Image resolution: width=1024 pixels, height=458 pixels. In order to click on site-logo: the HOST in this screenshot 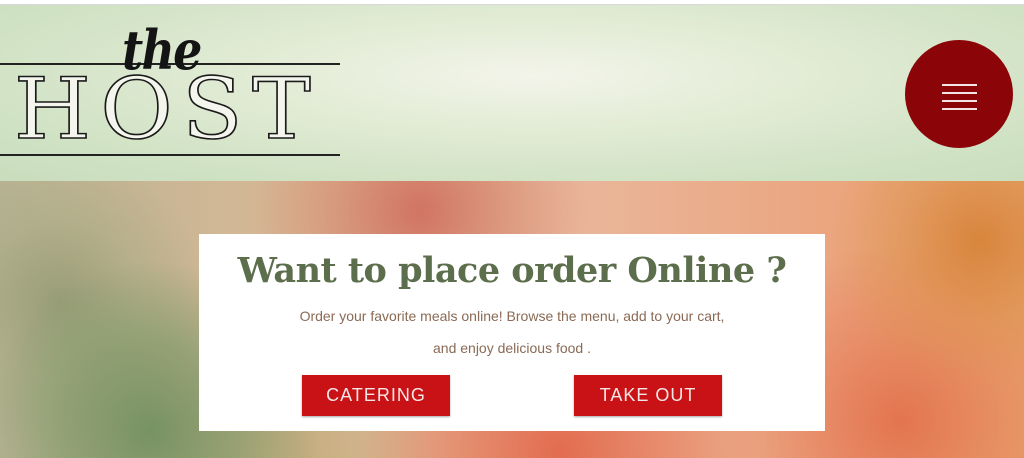, I will do `click(172, 93)`.